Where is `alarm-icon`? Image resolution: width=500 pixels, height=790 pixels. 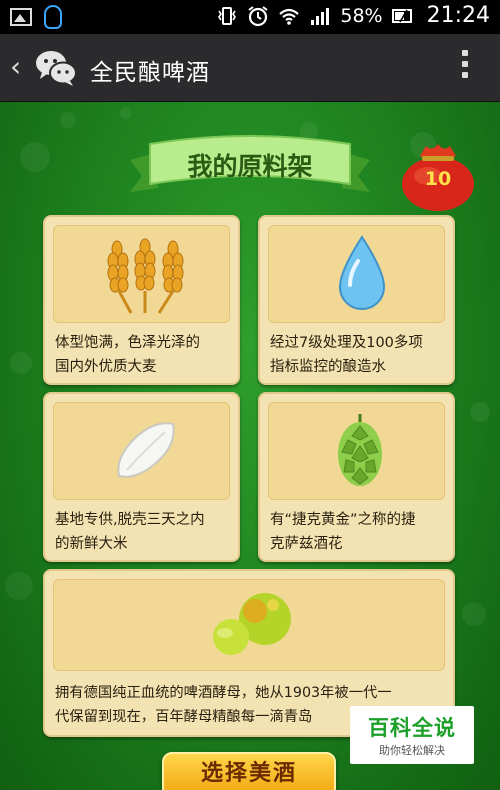
alarm-icon is located at coordinates (258, 15).